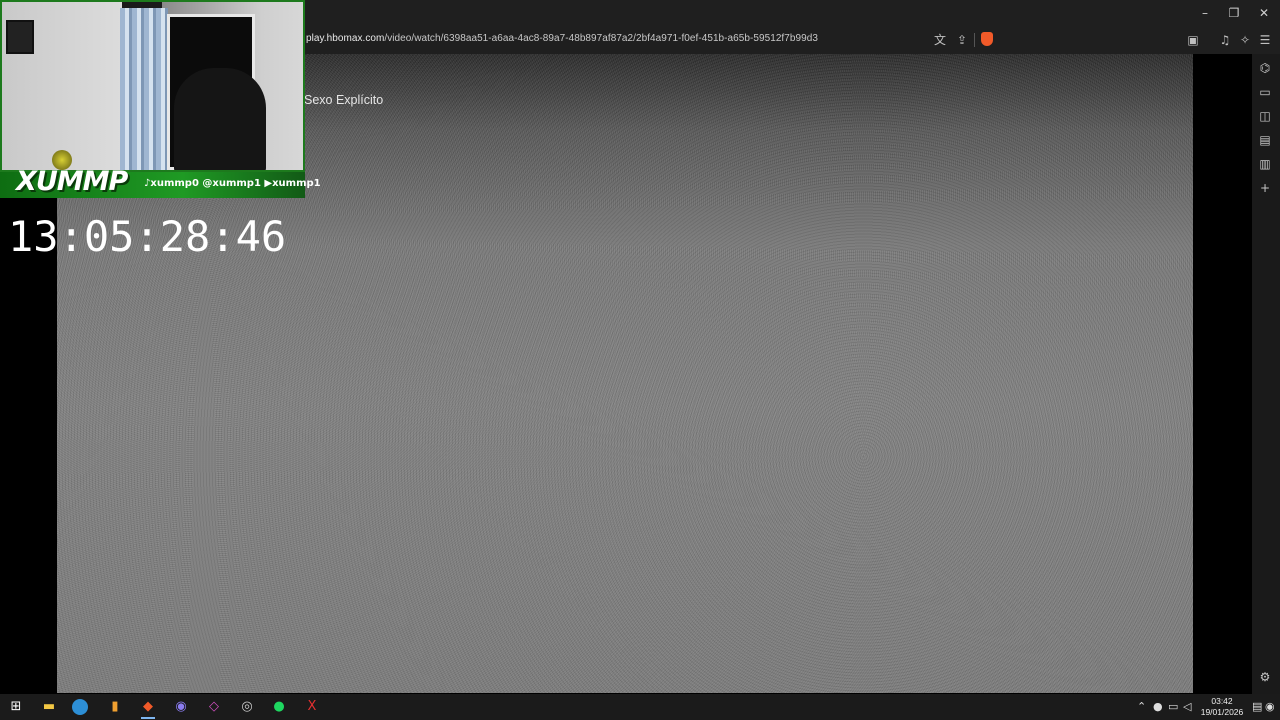 The width and height of the screenshot is (1280, 720). I want to click on chevron-up-icon: ⌃, so click(1141, 706).